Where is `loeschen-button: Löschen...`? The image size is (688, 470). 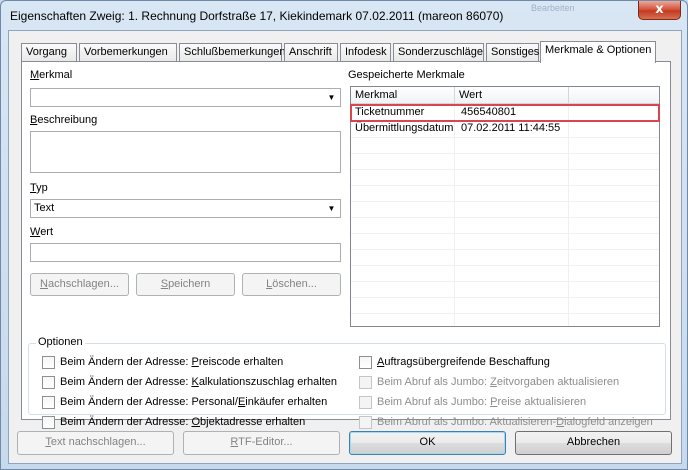 loeschen-button: Löschen... is located at coordinates (291, 284).